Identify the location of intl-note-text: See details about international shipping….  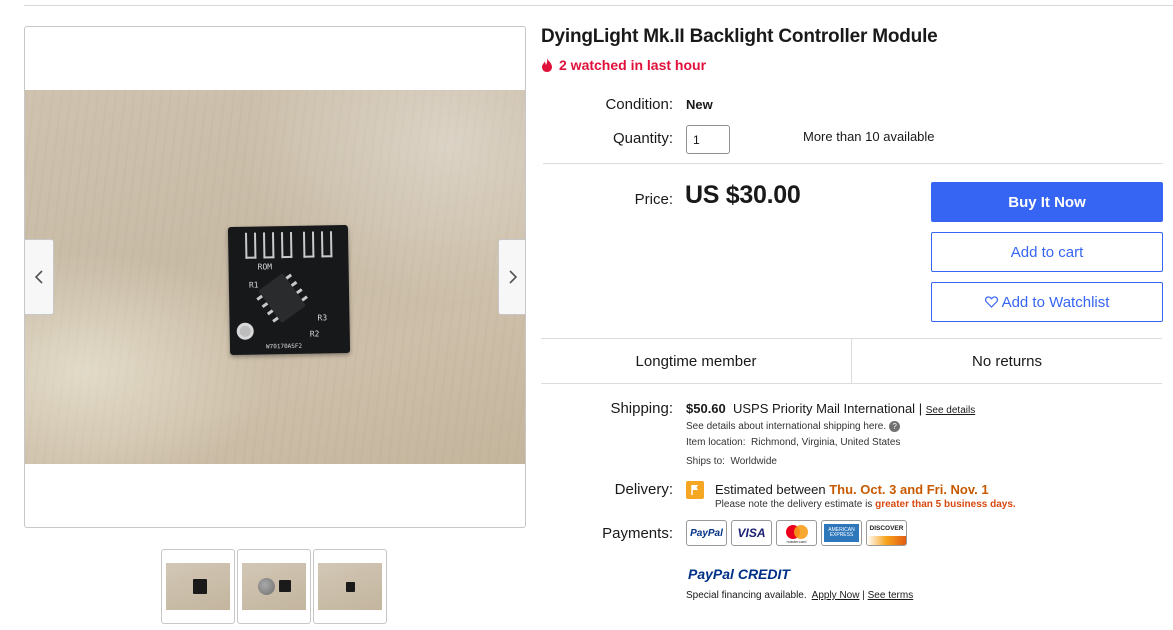
(786, 427).